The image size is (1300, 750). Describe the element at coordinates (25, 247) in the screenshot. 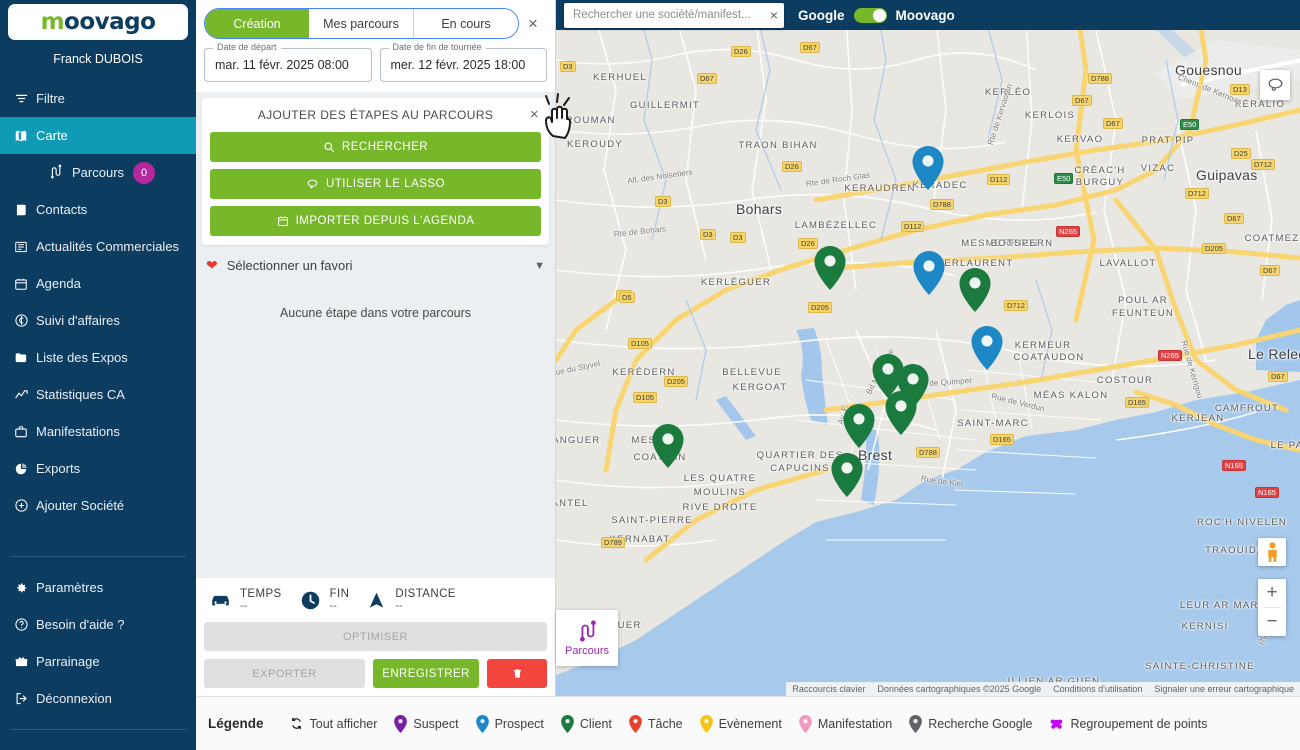

I see `news-icon` at that location.